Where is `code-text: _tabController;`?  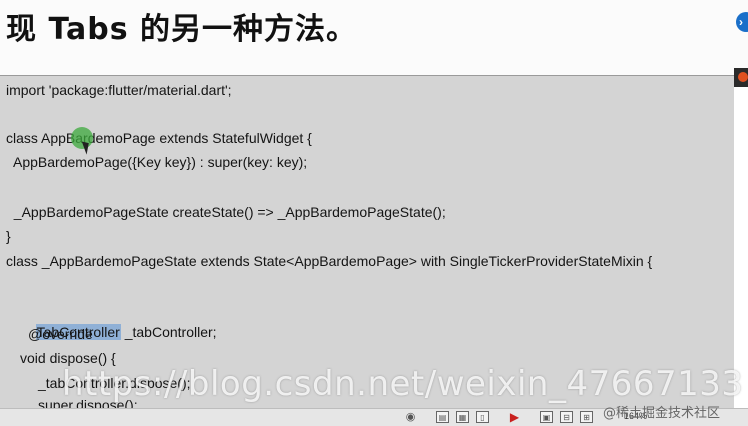
code-text: _tabController; is located at coordinates (168, 332).